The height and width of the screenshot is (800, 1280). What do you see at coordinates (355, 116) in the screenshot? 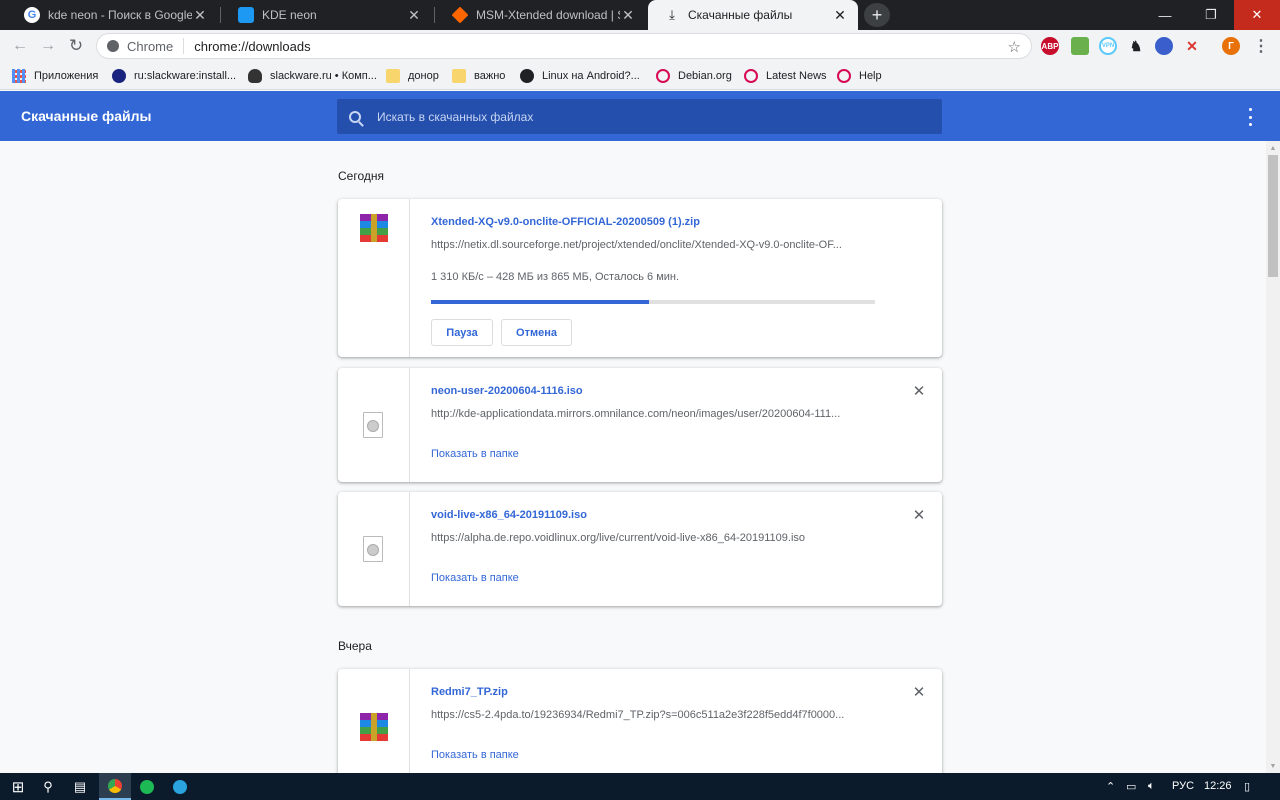
I see `search-icon` at bounding box center [355, 116].